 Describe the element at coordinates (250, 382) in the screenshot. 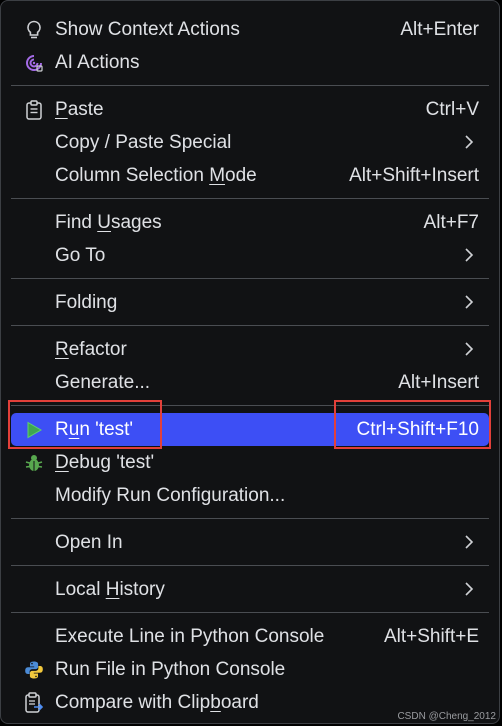

I see `menu-item-generate: Generate... Alt+Insert` at that location.